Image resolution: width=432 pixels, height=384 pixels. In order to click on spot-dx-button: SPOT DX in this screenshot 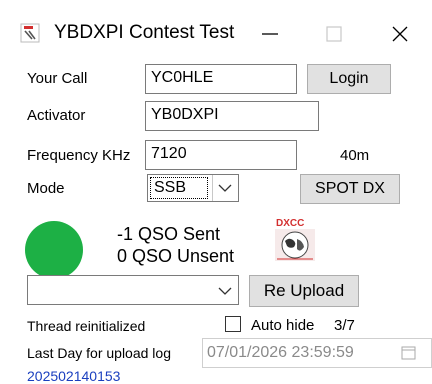, I will do `click(350, 189)`.